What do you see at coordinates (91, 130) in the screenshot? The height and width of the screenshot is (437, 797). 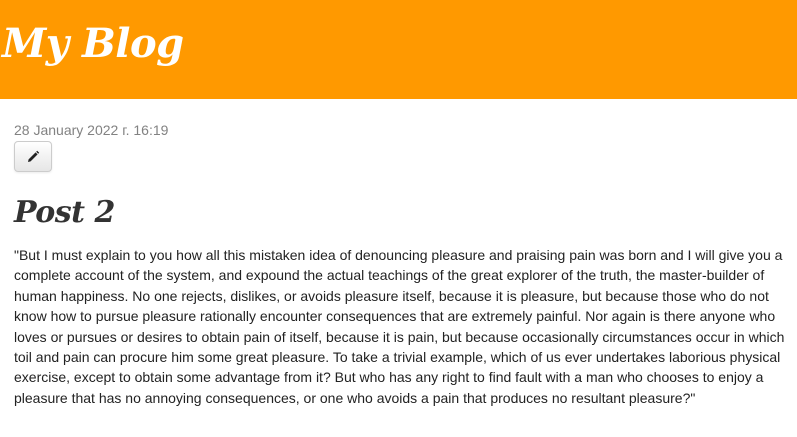 I see `post-date: 28 January 2022 г. 16:19` at bounding box center [91, 130].